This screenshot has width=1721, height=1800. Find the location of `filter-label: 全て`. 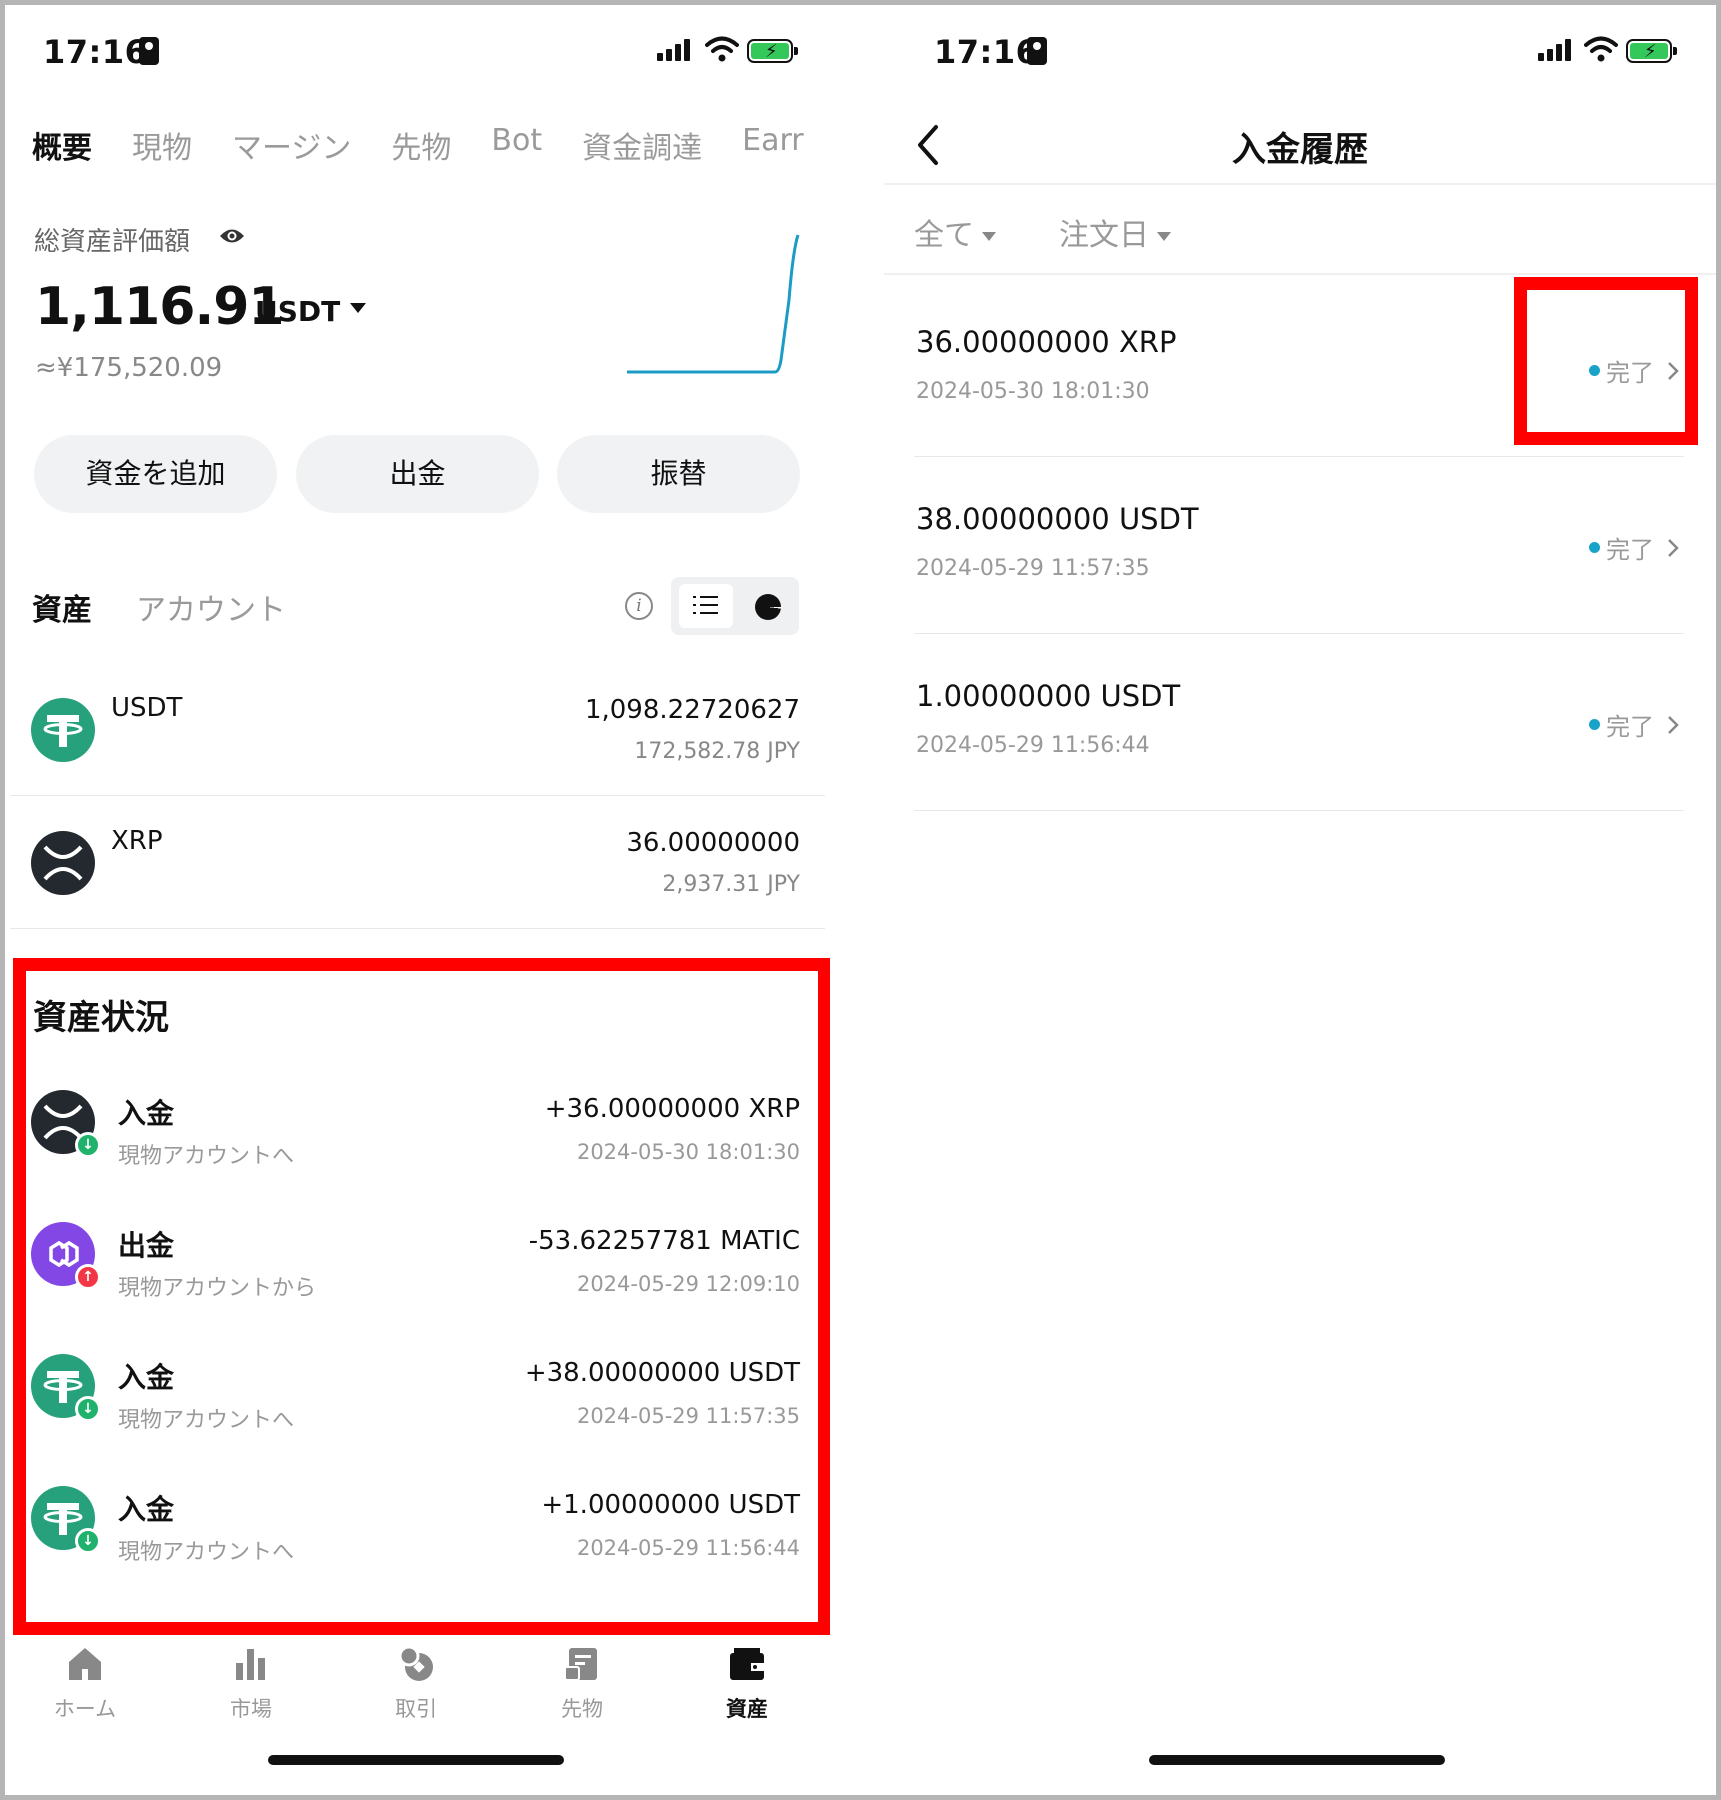

filter-label: 全て is located at coordinates (944, 235).